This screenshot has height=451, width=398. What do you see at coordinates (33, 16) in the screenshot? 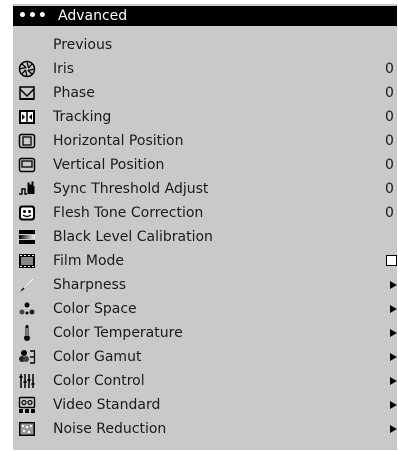
I see `menu-dots-icon: •••` at bounding box center [33, 16].